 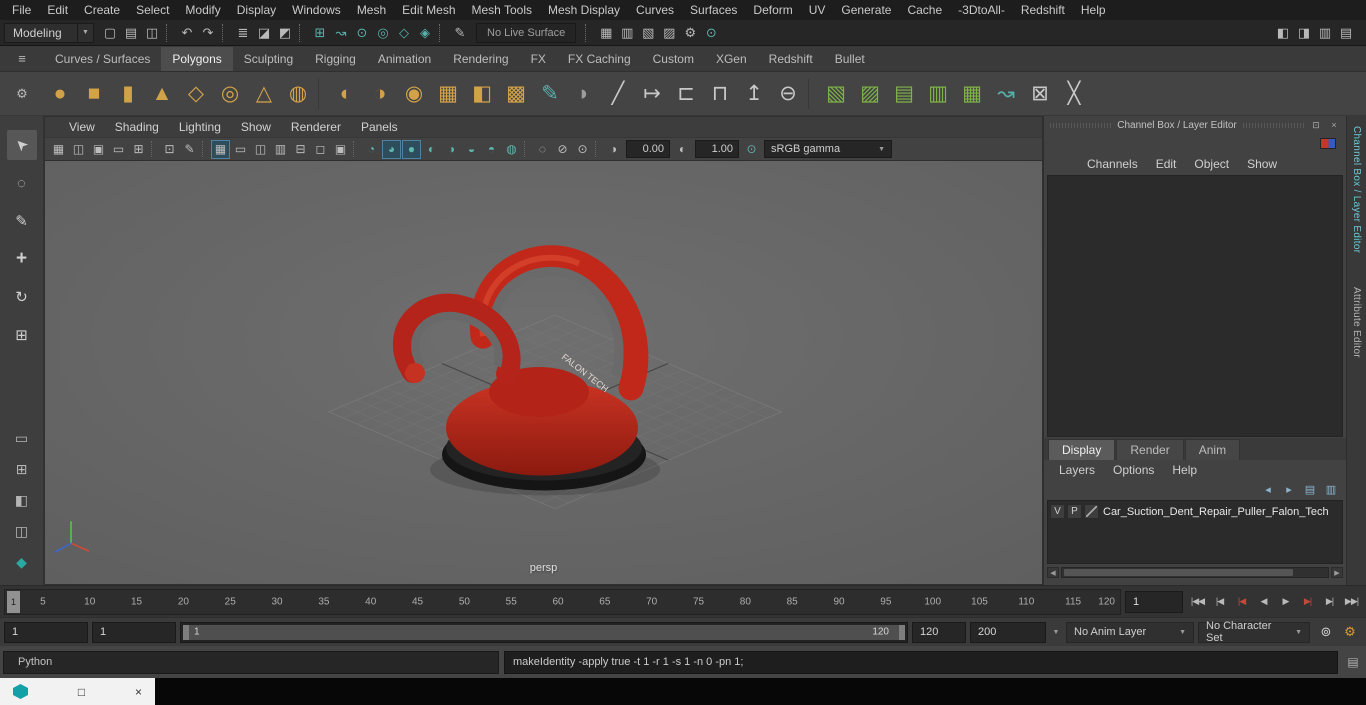 I want to click on go-to-playback-start-button: |◀◀, so click(x=1197, y=602).